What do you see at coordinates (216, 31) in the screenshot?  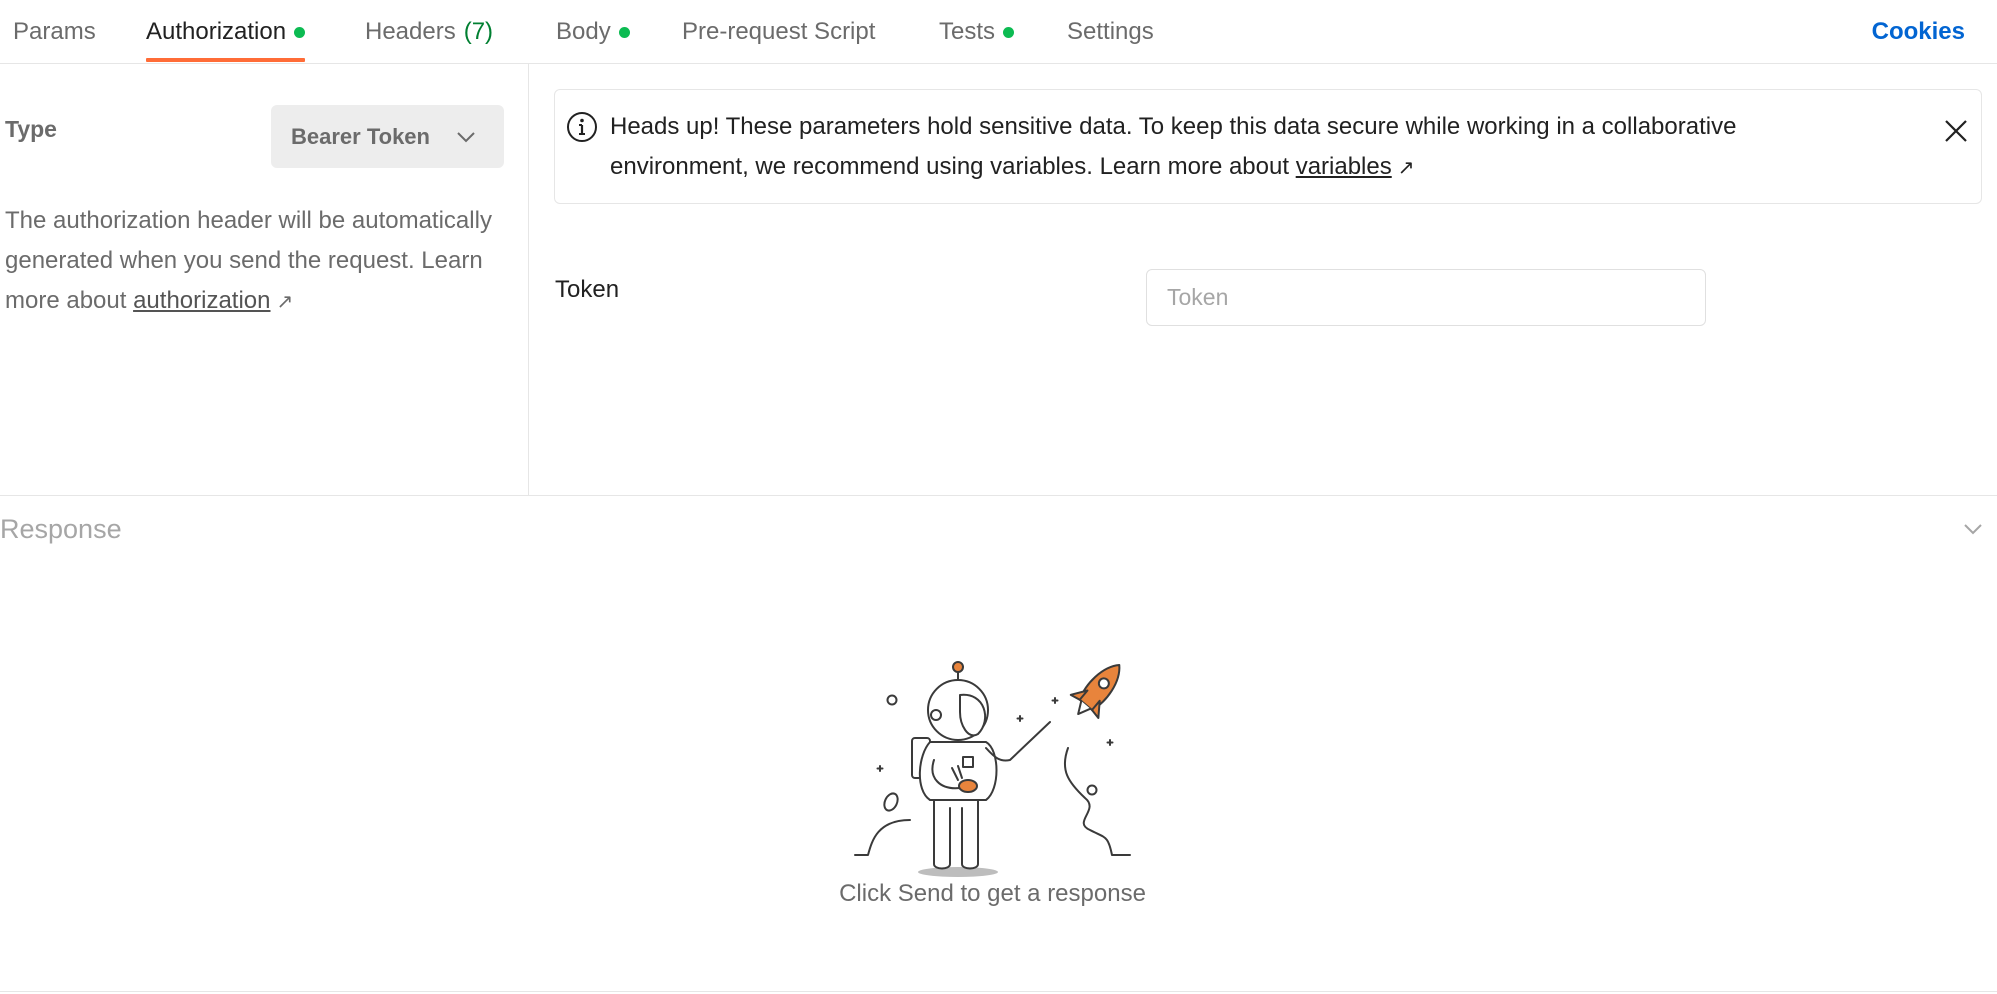 I see `tab-authorization-label: Authorization` at bounding box center [216, 31].